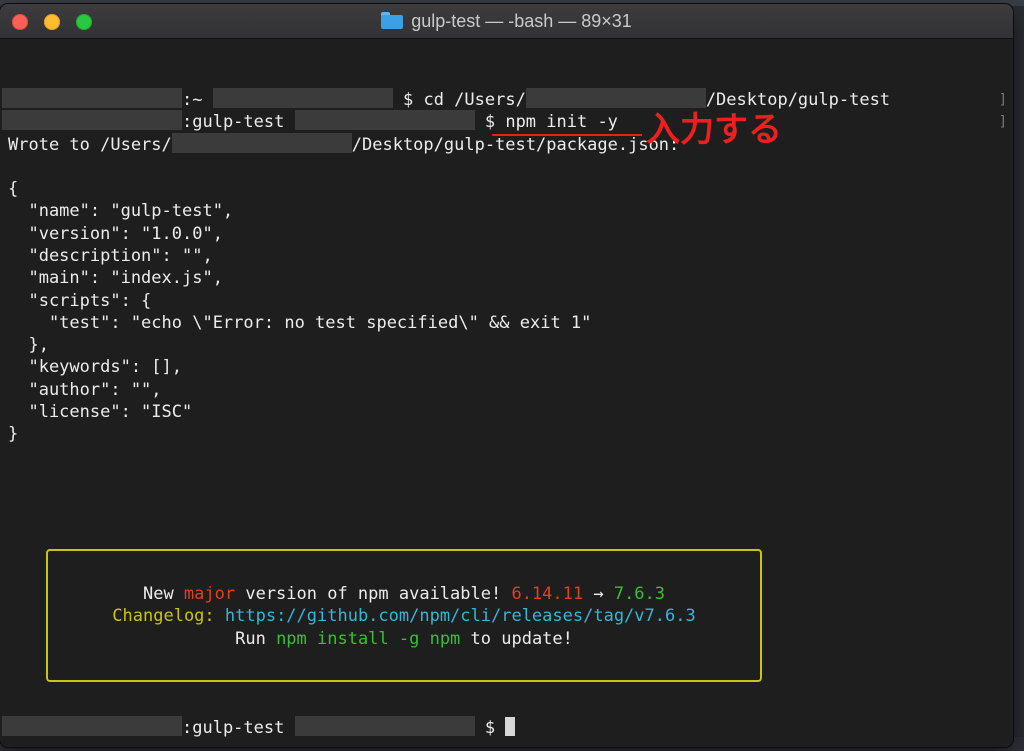 Image resolution: width=1024 pixels, height=751 pixels. Describe the element at coordinates (490, 728) in the screenshot. I see `prompt-symbol: $` at that location.